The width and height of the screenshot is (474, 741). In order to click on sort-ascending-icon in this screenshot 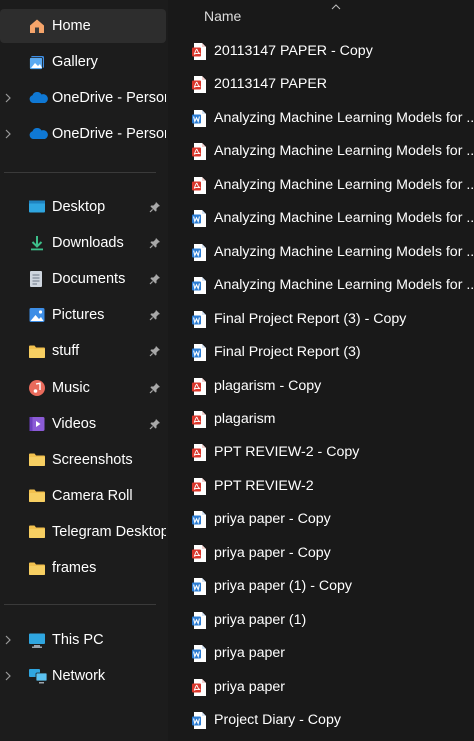, I will do `click(336, 8)`.